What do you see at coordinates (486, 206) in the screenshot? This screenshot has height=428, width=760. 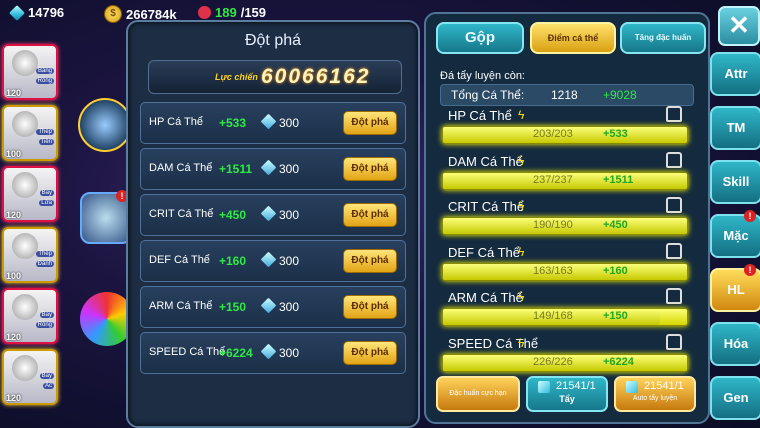 I see `stat-name: CRIT Cá Thể` at bounding box center [486, 206].